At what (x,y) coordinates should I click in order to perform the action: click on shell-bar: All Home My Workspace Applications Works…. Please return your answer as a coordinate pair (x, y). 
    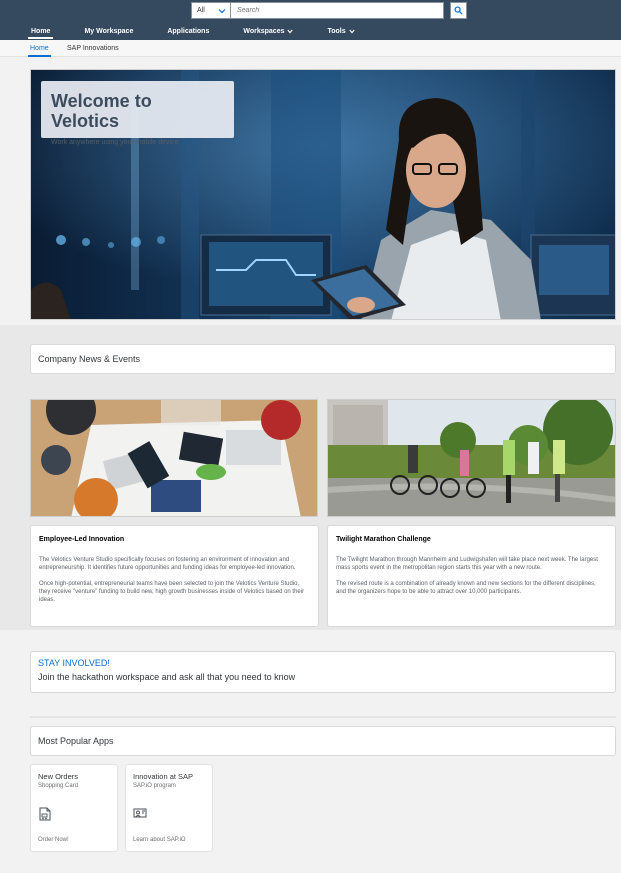
    Looking at the image, I should click on (310, 20).